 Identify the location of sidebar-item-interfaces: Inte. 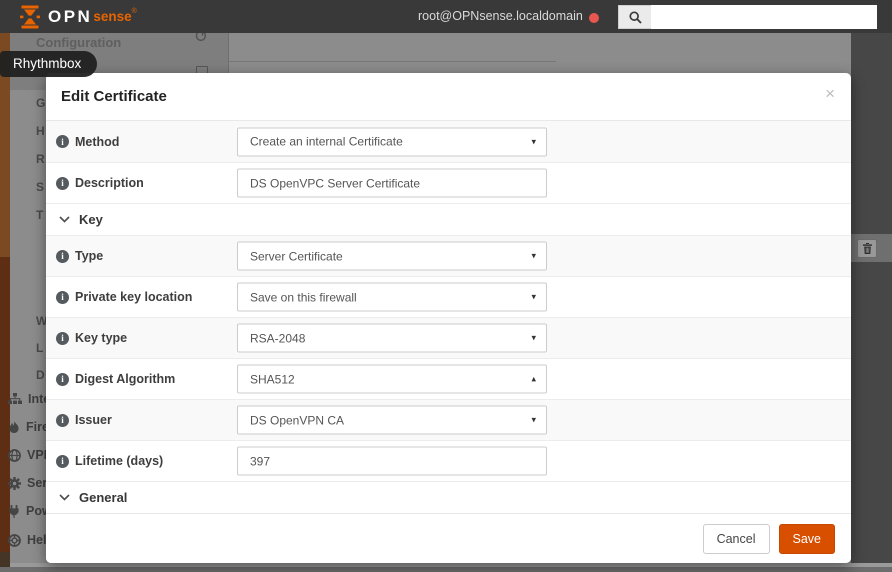
(29, 399).